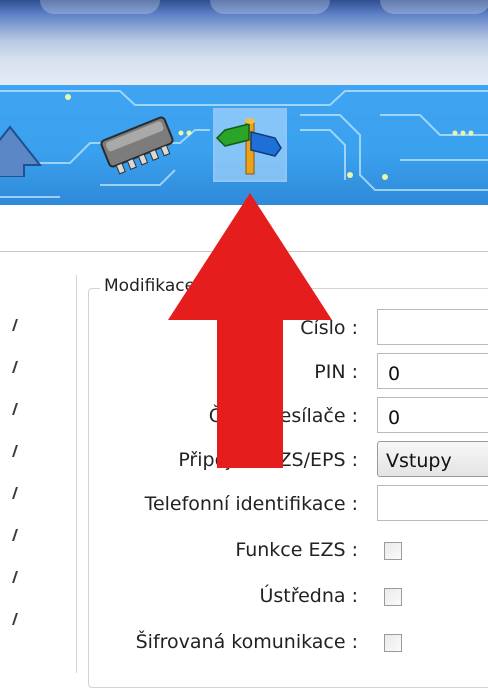 Image resolution: width=488 pixels, height=688 pixels. What do you see at coordinates (283, 416) in the screenshot?
I see `label-cislo-presilace: Číslo přesílače :` at bounding box center [283, 416].